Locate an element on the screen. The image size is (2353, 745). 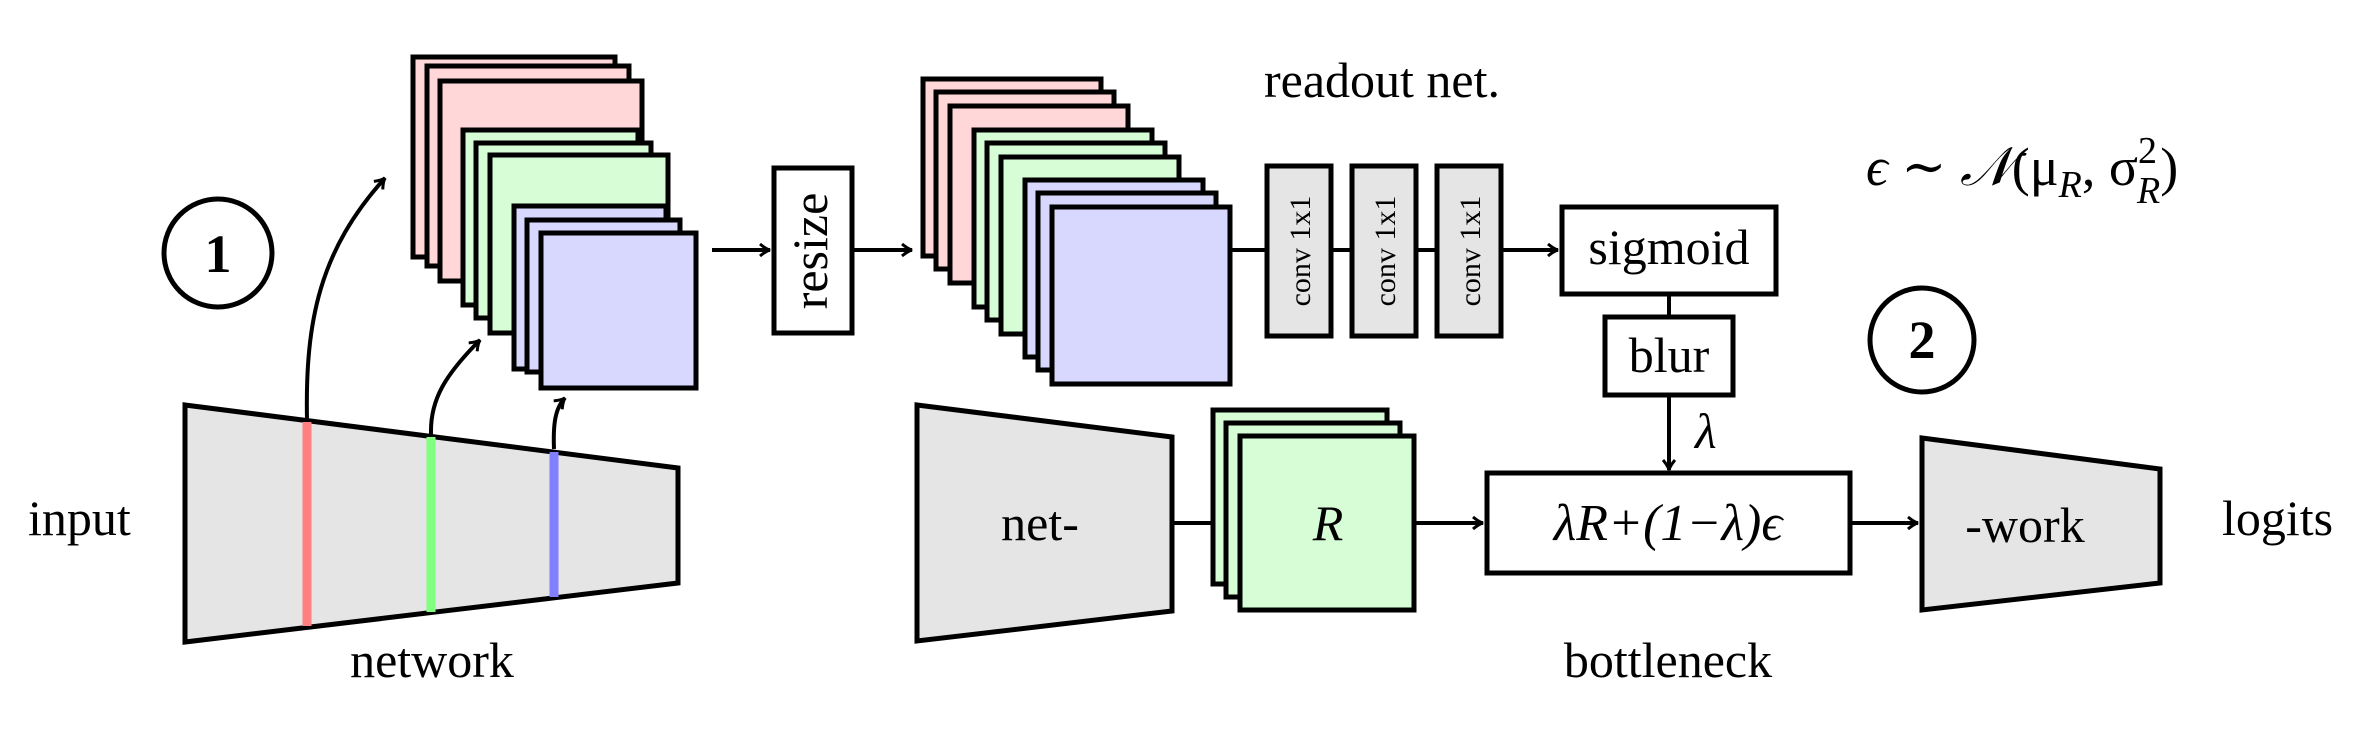
feature-stack-resized is located at coordinates (1076, 231).